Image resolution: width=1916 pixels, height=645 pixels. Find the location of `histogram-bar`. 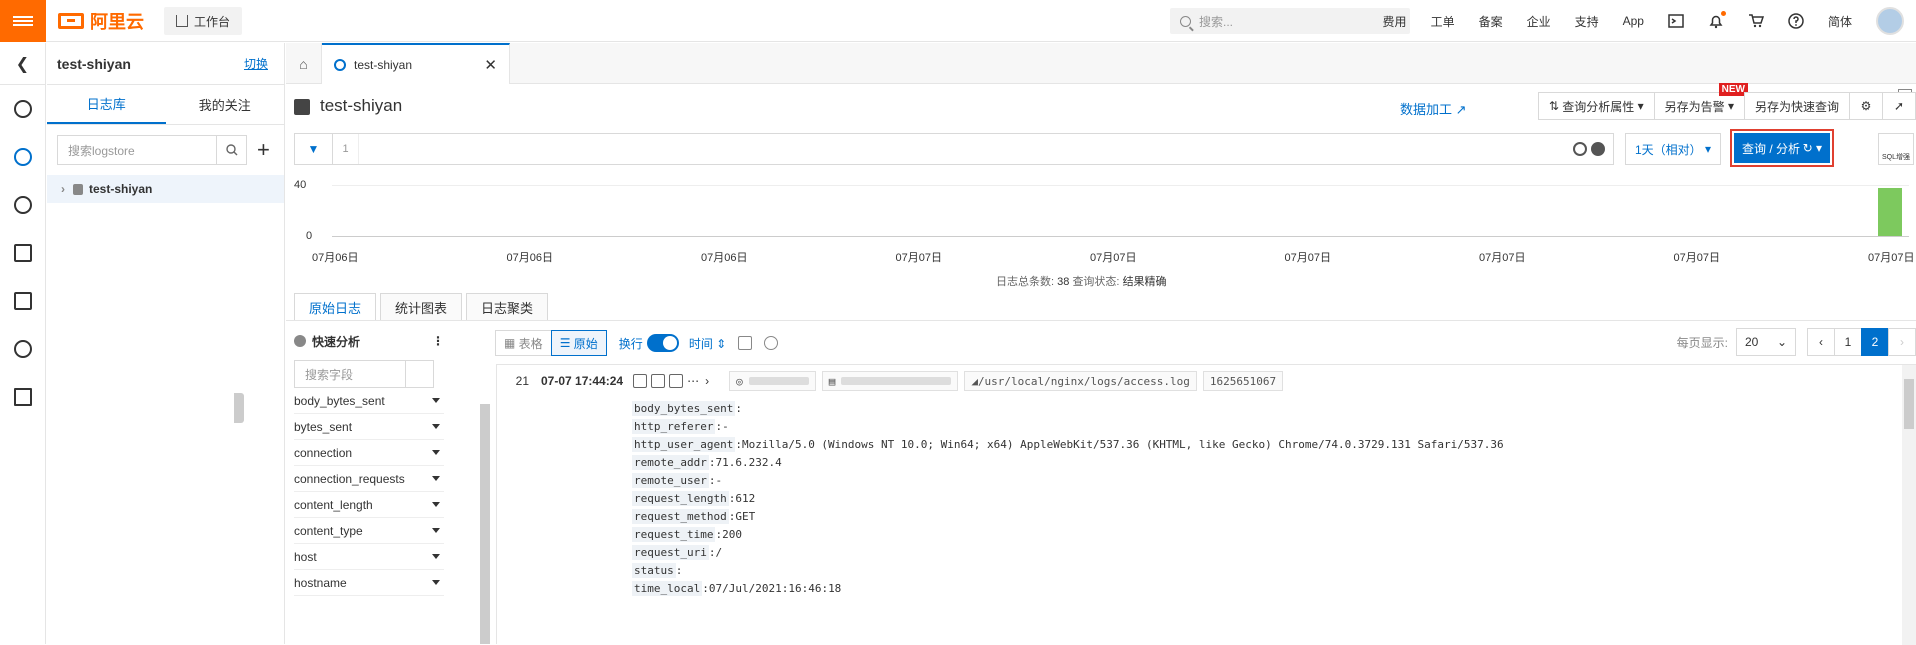

histogram-bar is located at coordinates (1890, 212).